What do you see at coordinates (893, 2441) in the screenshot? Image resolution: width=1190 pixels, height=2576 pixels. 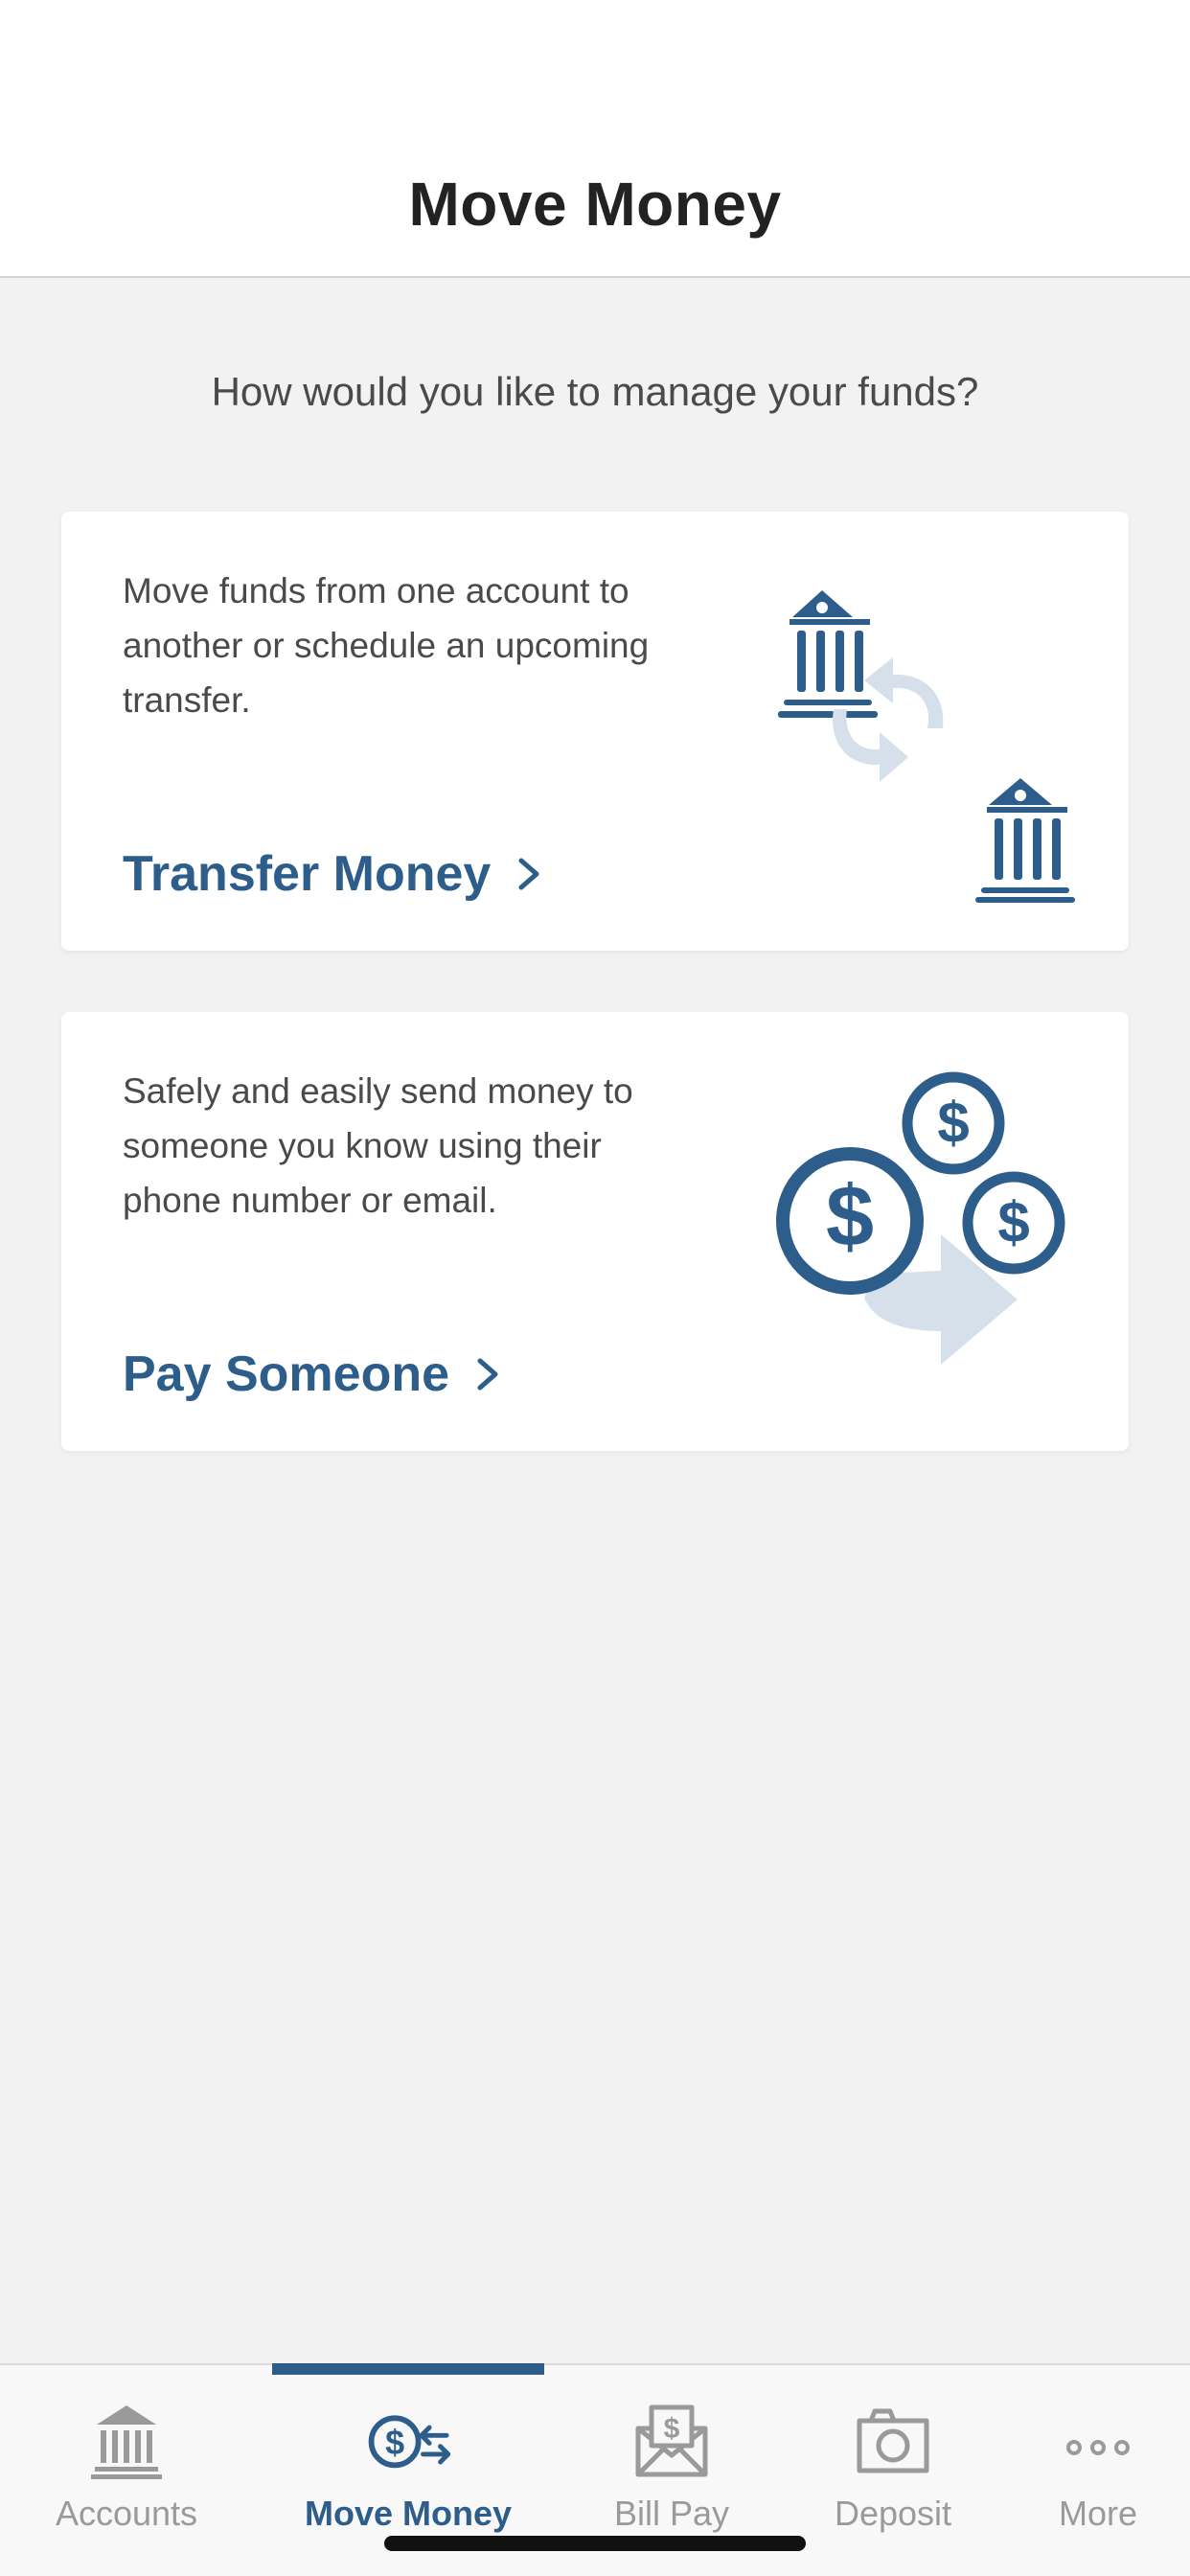 I see `camera-icon` at bounding box center [893, 2441].